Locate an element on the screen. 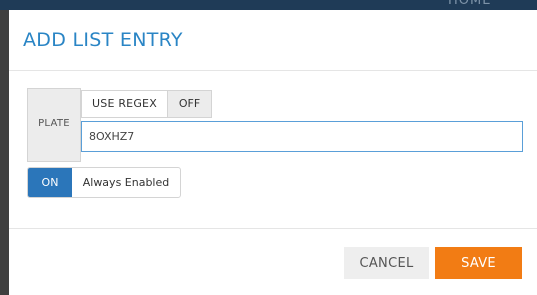  always-enabled-control: ON Always Enabled is located at coordinates (104, 182).